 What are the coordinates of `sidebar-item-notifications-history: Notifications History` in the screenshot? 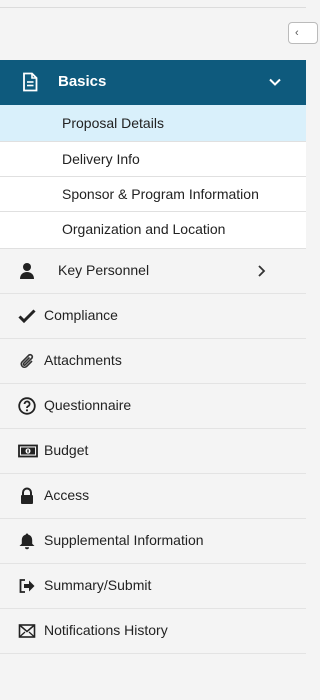 It's located at (153, 631).